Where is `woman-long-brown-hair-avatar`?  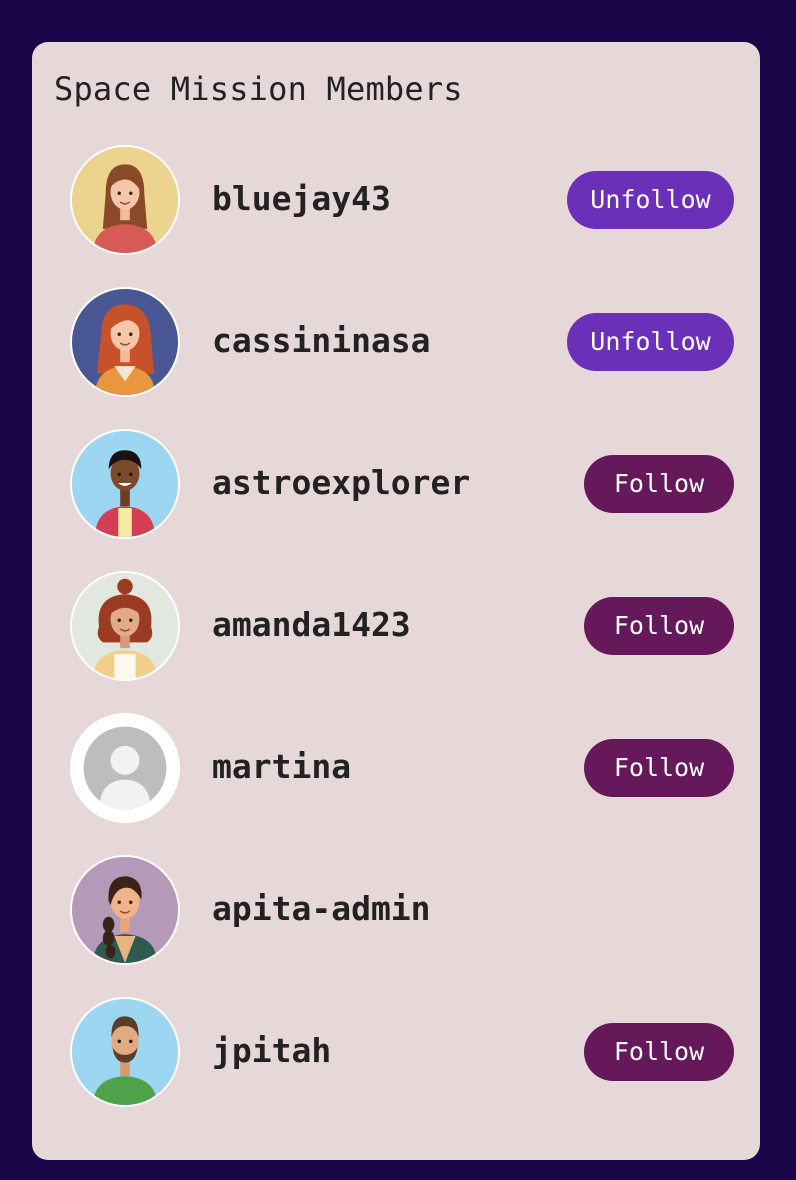 woman-long-brown-hair-avatar is located at coordinates (125, 200).